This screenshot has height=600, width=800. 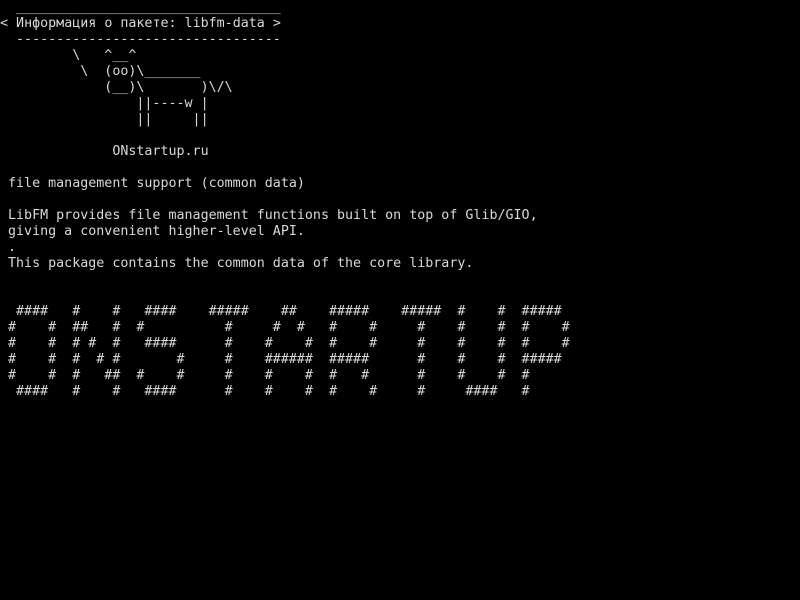 What do you see at coordinates (269, 375) in the screenshot?
I see `banner-line: # # # ## # # # # # # # # # # #` at bounding box center [269, 375].